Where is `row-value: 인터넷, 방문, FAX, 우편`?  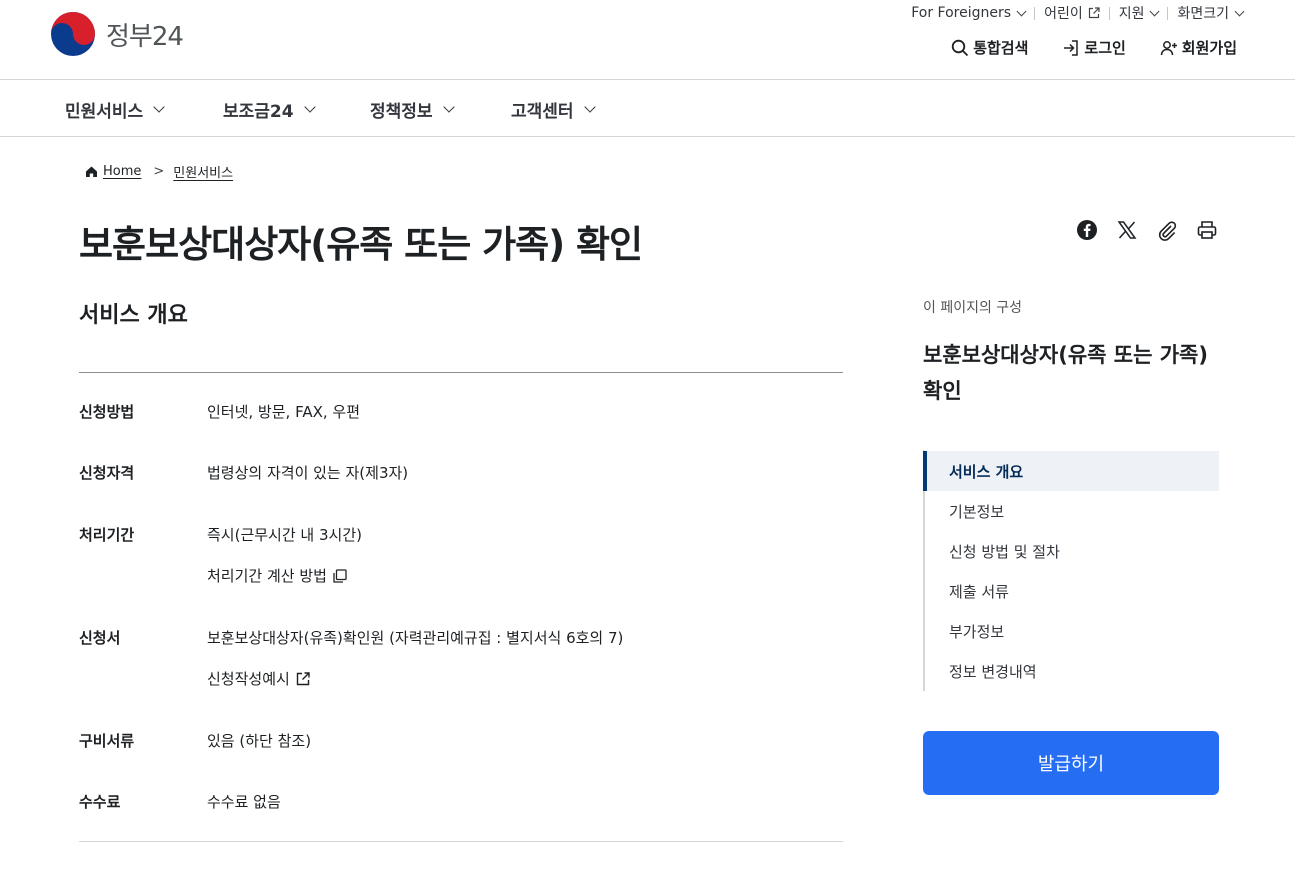
row-value: 인터넷, 방문, FAX, 우편 is located at coordinates (283, 411).